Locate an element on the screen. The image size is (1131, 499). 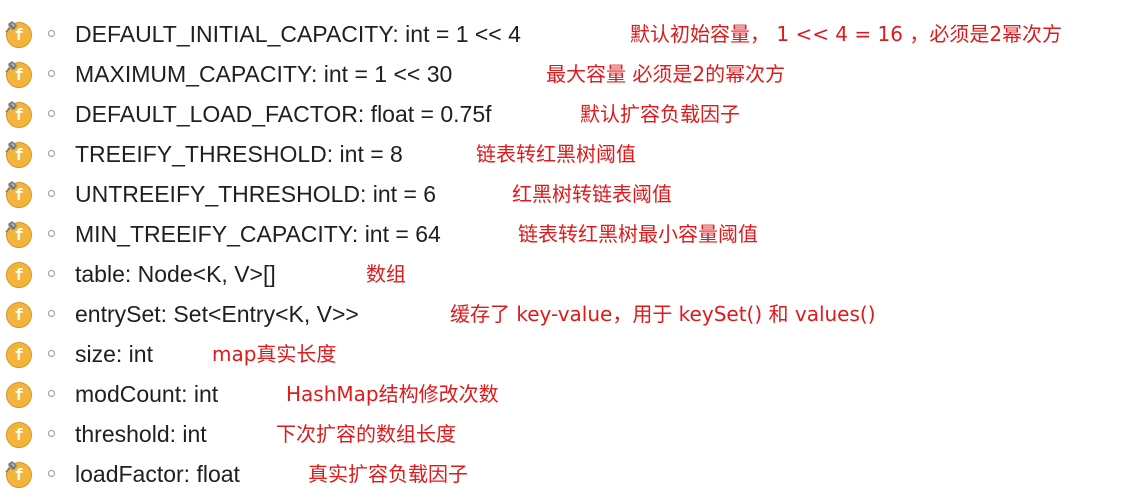
field-row: f UNTREEIFY_THRESHOLD: int = 6 红黑树转链表阈值 is located at coordinates (565, 194).